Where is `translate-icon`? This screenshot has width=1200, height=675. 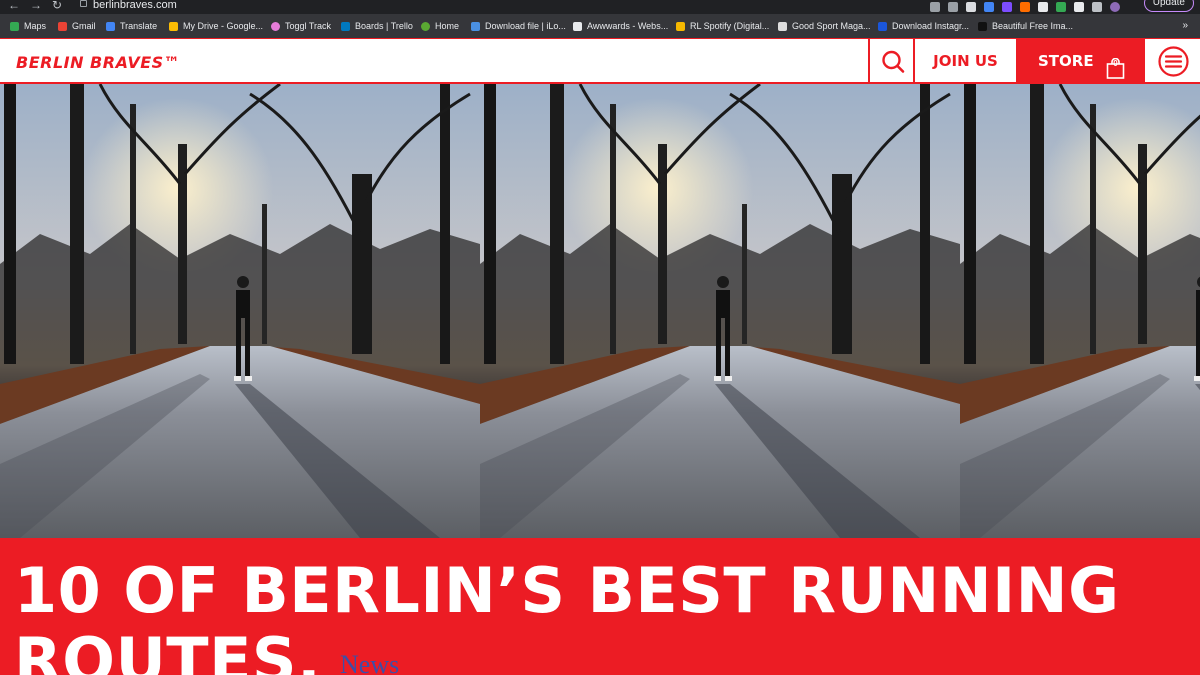
translate-icon is located at coordinates (110, 26).